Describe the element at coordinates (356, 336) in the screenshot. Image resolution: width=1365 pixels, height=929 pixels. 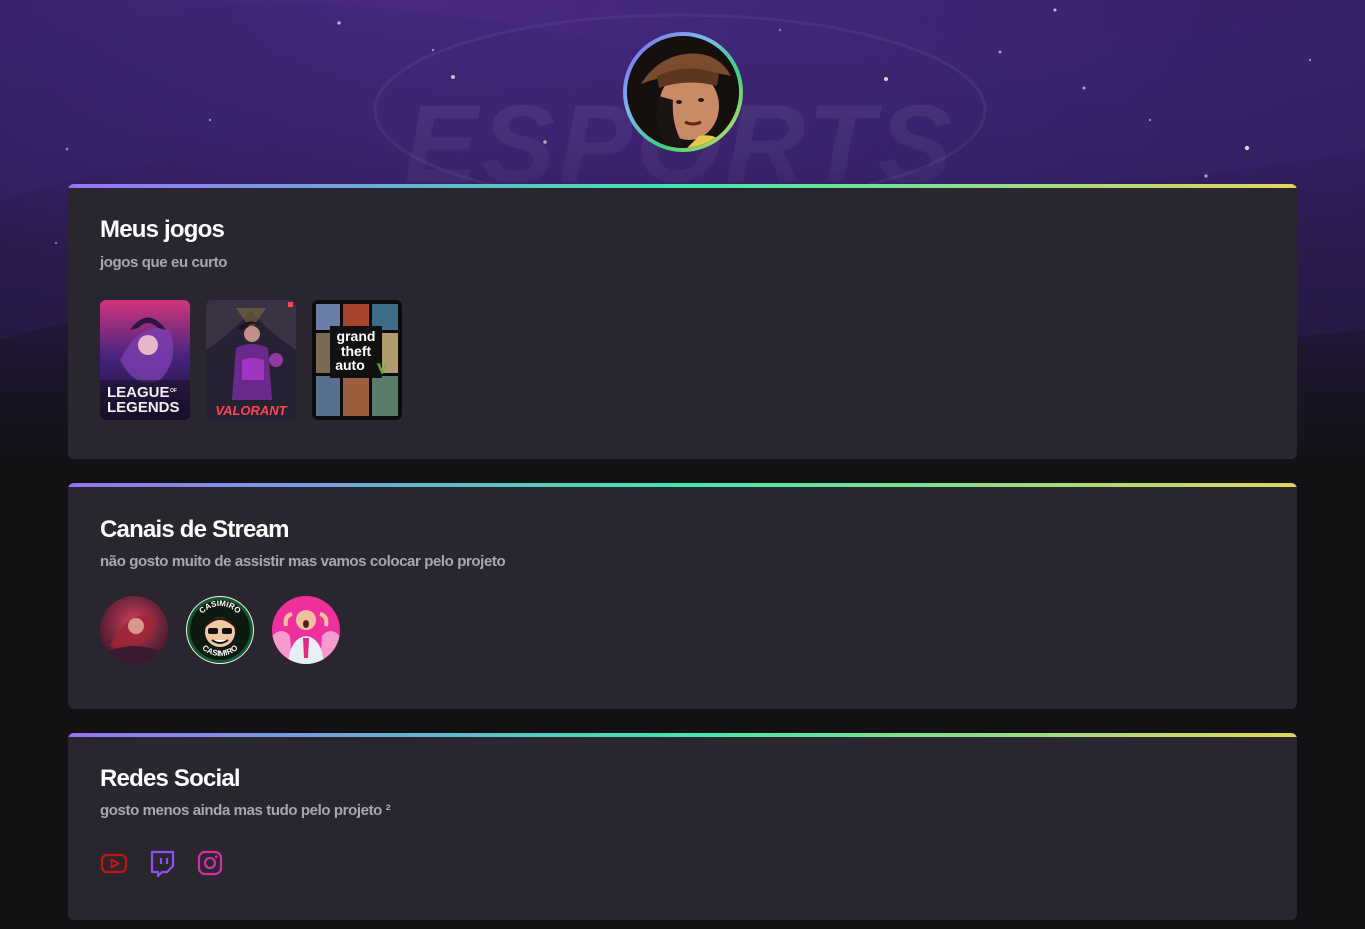
I see `gta-logo-line1: grand` at that location.